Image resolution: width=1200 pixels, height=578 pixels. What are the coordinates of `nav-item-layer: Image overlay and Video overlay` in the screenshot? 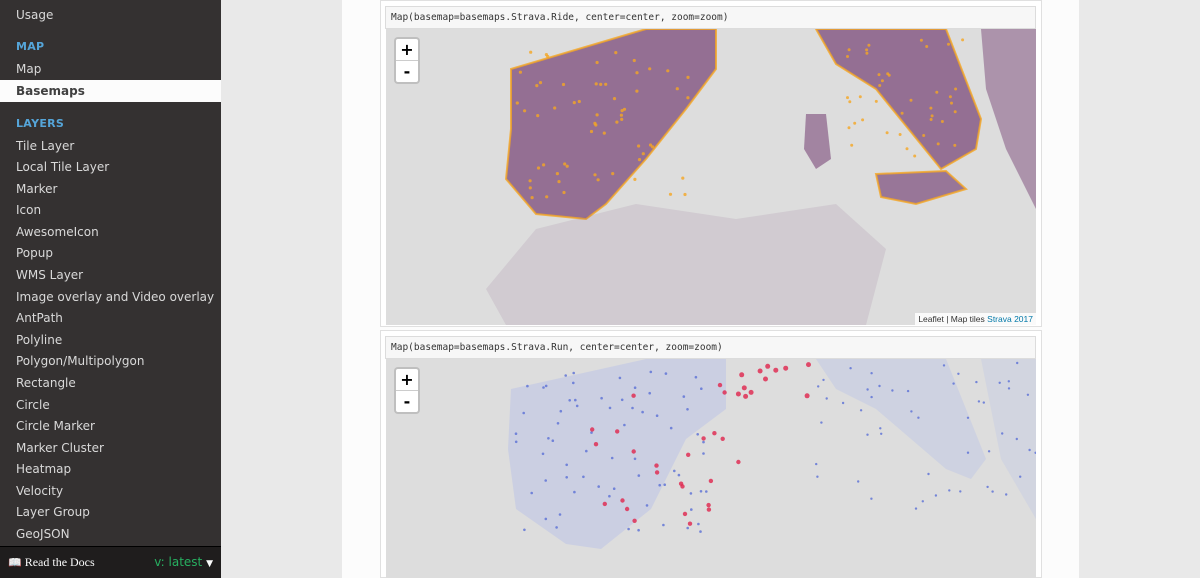 It's located at (110, 297).